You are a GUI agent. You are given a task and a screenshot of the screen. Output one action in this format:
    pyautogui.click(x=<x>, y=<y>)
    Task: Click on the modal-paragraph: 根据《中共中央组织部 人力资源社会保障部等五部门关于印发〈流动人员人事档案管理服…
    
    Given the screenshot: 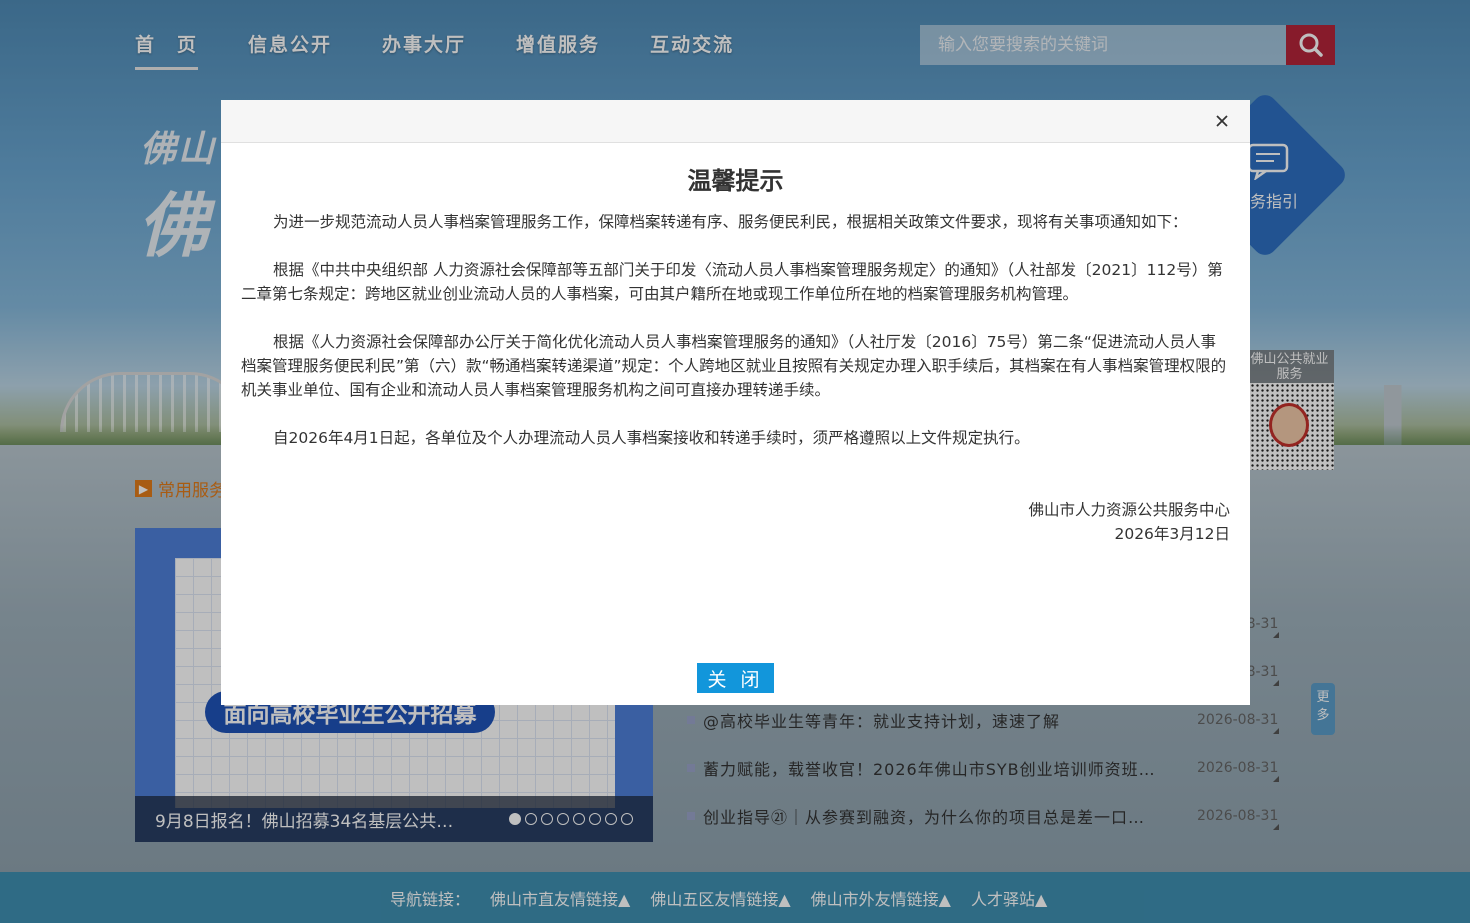 What is the action you would take?
    pyautogui.click(x=732, y=282)
    